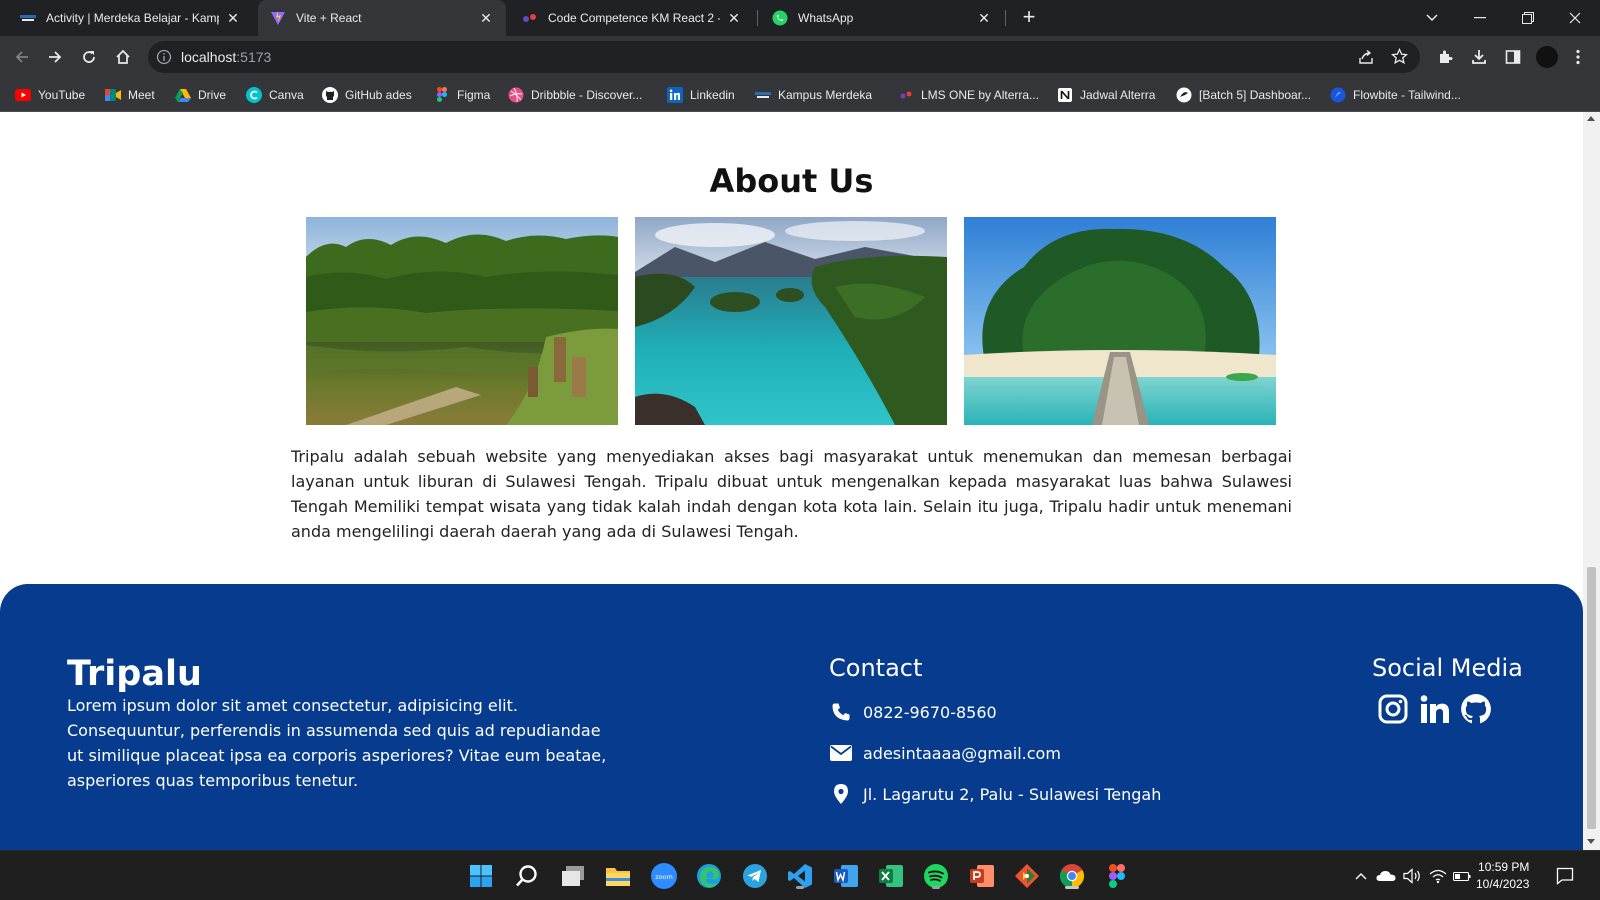 The width and height of the screenshot is (1600, 900). I want to click on github-icon, so click(1476, 709).